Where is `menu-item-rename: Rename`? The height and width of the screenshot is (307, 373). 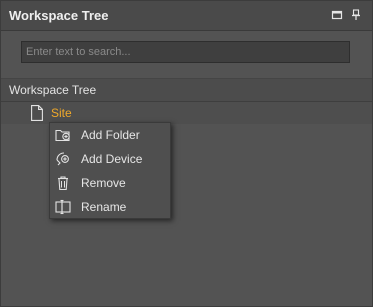
menu-item-rename: Rename is located at coordinates (110, 207).